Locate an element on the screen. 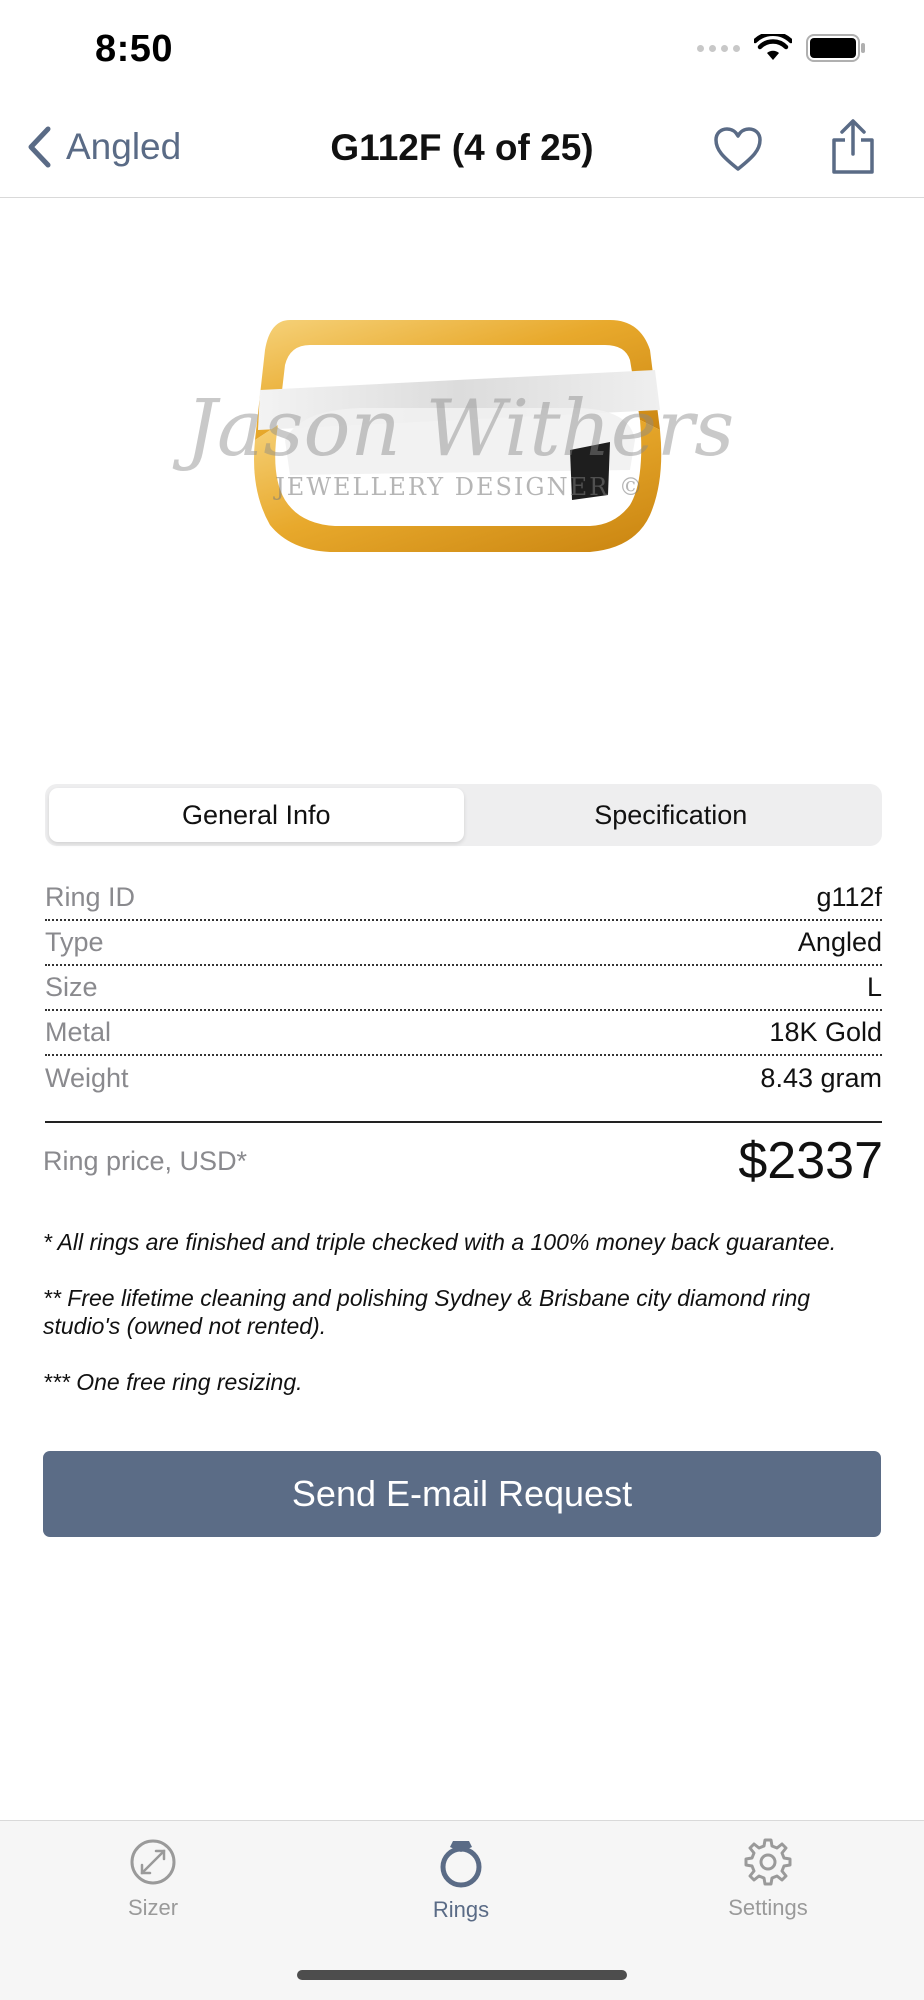 This screenshot has height=2000, width=924. home-indicator is located at coordinates (462, 1975).